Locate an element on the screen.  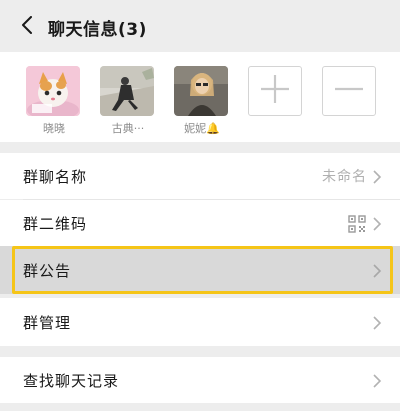
search-history-label: 查找聊天记录 is located at coordinates (71, 380).